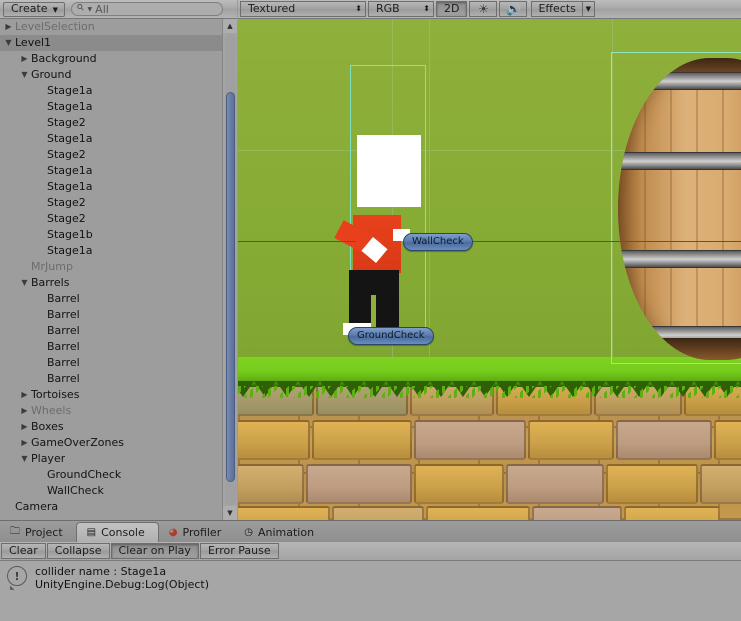 The width and height of the screenshot is (741, 621). What do you see at coordinates (90, 9) in the screenshot?
I see `search-filter-chevron-icon: ▼` at bounding box center [90, 9].